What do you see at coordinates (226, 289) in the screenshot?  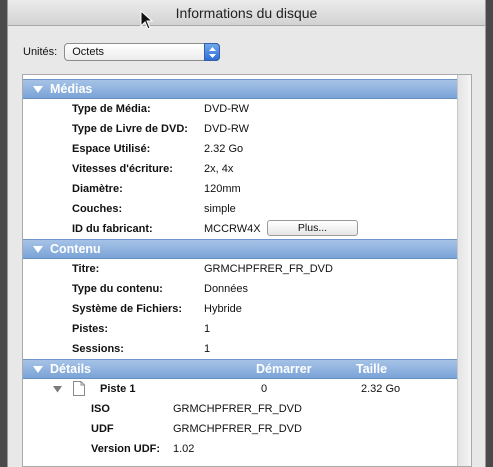 I see `row-value: Données` at bounding box center [226, 289].